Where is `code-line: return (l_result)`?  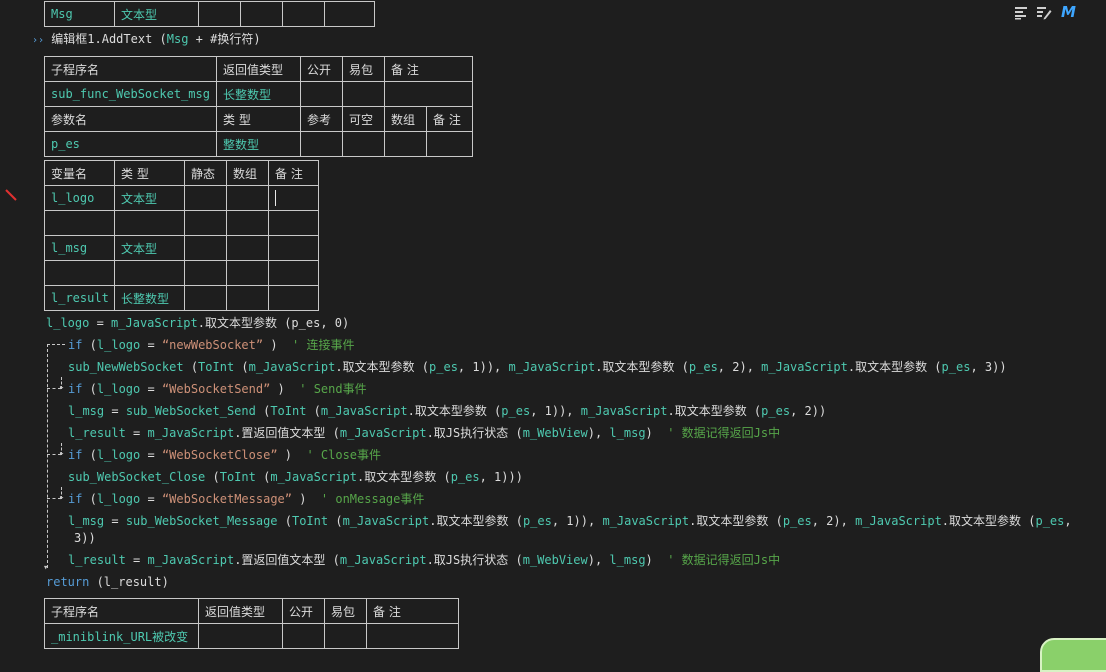 code-line: return (l_result) is located at coordinates (107, 582).